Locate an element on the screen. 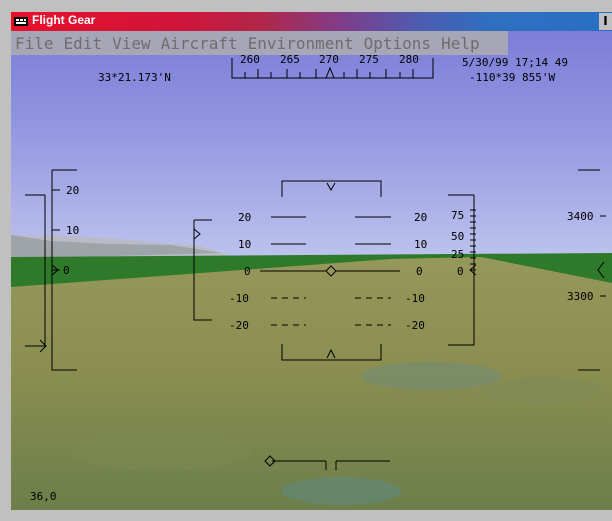 The width and height of the screenshot is (612, 521). pitch-left-0: 0 is located at coordinates (247, 271).